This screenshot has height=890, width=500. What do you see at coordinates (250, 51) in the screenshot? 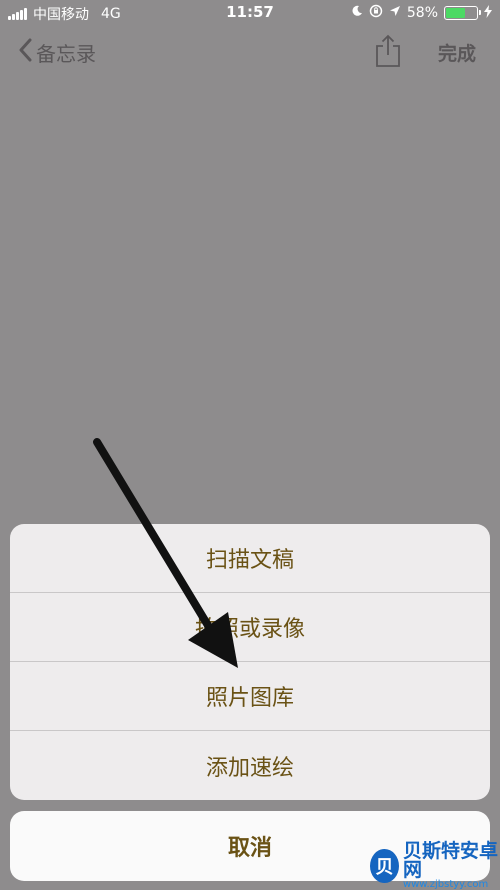
I see `navigation-bar: 备忘录 完成` at bounding box center [250, 51].